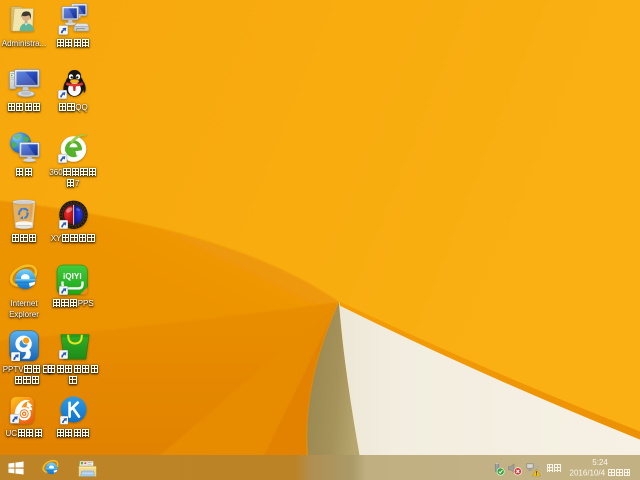  What do you see at coordinates (72, 276) in the screenshot?
I see `svg-text: iQIYI` at bounding box center [72, 276].